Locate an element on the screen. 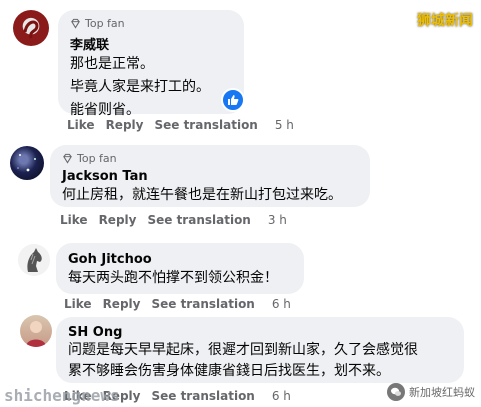  comment-author: SH Ong is located at coordinates (260, 332).